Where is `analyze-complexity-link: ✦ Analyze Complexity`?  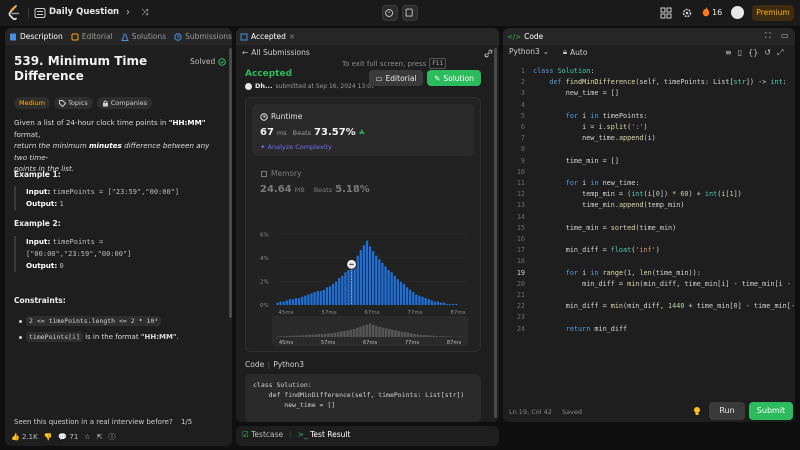 analyze-complexity-link: ✦ Analyze Complexity is located at coordinates (296, 147).